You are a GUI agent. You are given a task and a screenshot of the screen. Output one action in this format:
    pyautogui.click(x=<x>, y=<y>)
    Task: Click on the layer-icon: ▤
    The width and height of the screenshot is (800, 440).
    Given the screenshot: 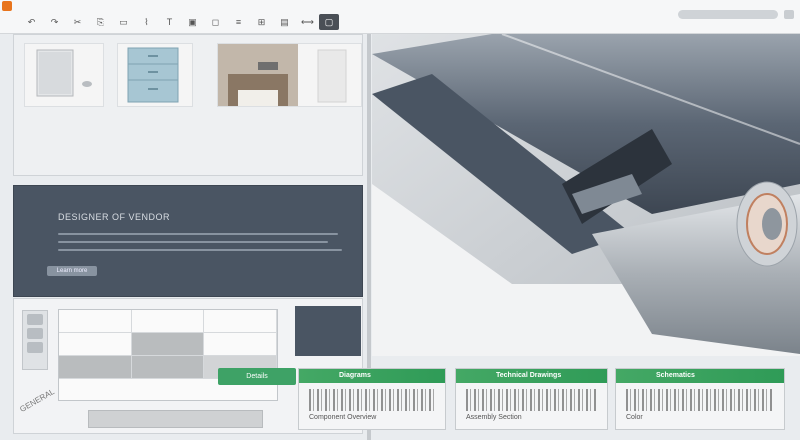 What is the action you would take?
    pyautogui.click(x=284, y=22)
    